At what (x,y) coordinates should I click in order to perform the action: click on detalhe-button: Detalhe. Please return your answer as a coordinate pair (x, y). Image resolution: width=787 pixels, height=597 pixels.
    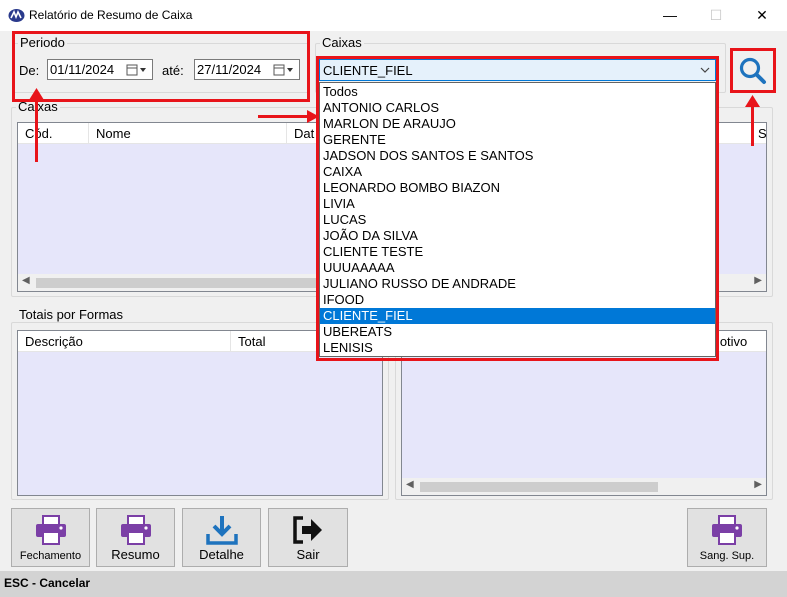
    Looking at the image, I should click on (221, 537).